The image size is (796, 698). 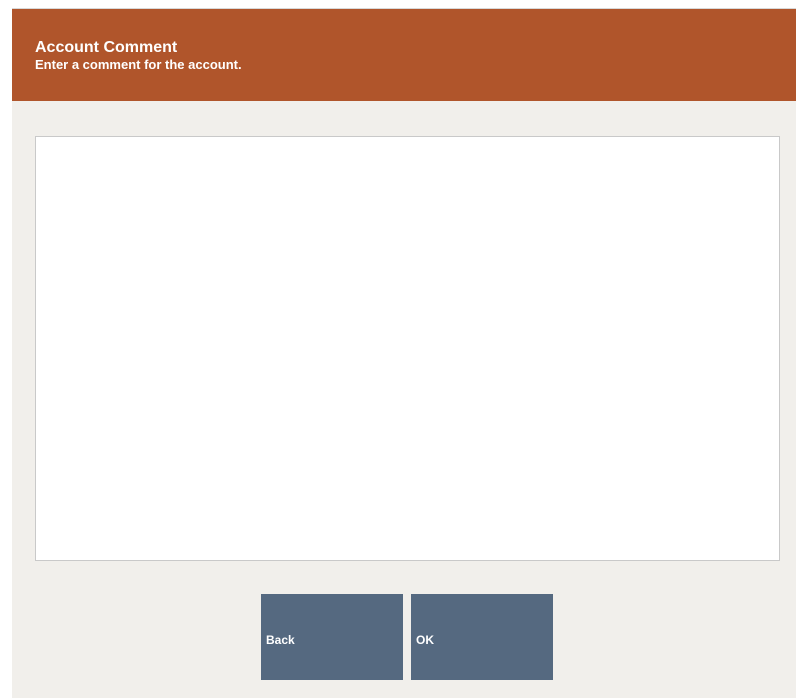 I want to click on back-button: Back, so click(x=332, y=637).